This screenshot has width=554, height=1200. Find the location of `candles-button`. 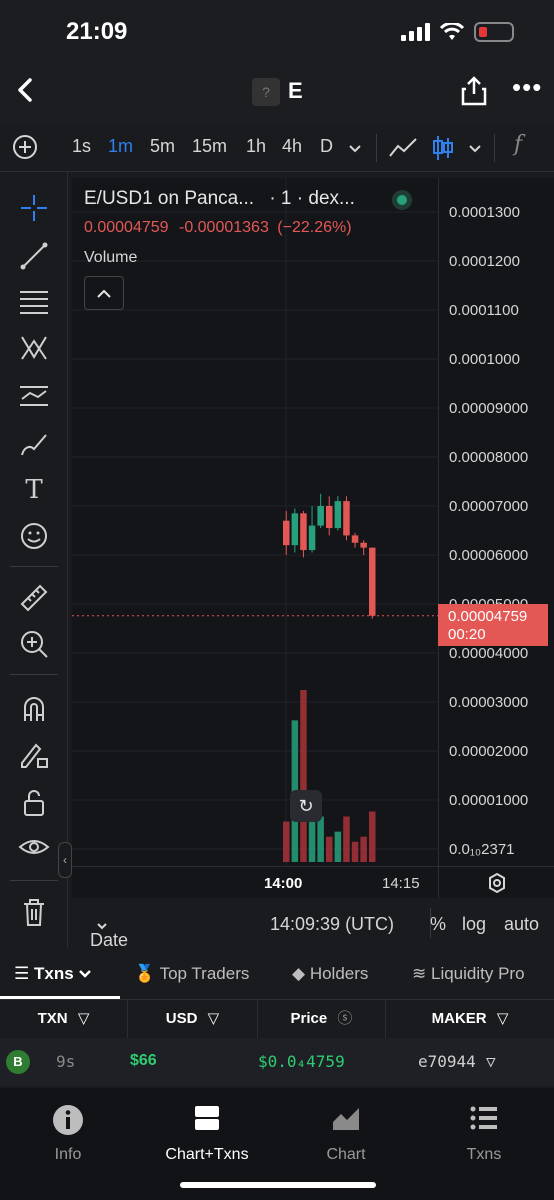

candles-button is located at coordinates (443, 150).